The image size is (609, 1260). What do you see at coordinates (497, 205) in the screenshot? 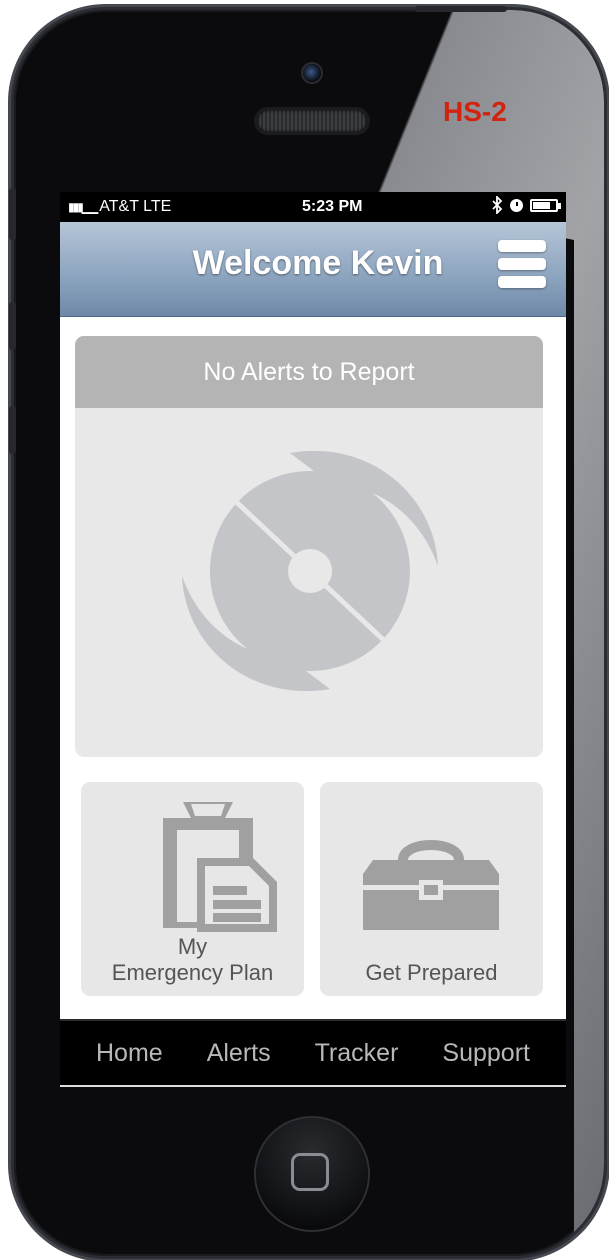
I see `bluetooth-icon` at bounding box center [497, 205].